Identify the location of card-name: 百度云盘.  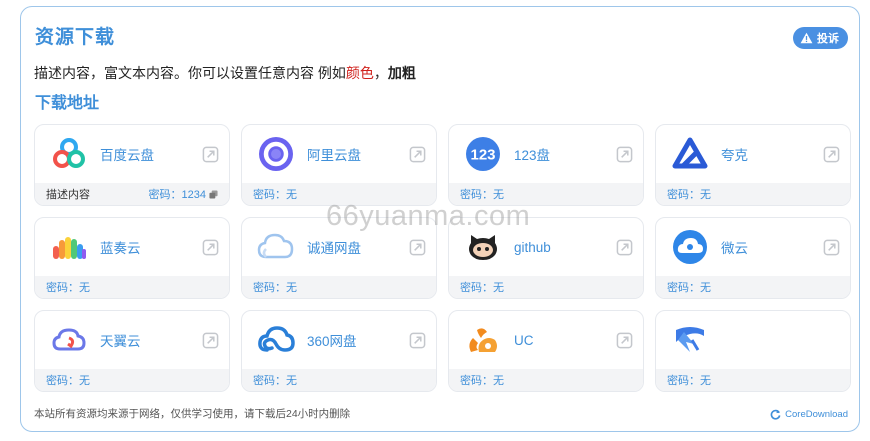
(127, 155).